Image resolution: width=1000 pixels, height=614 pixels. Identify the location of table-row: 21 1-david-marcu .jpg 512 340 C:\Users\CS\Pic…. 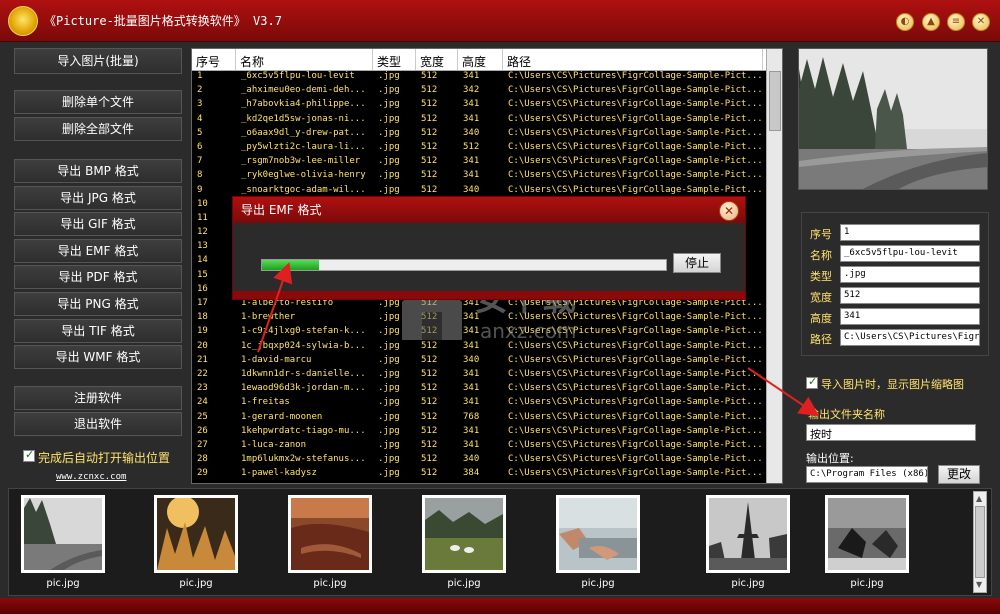
(487, 362).